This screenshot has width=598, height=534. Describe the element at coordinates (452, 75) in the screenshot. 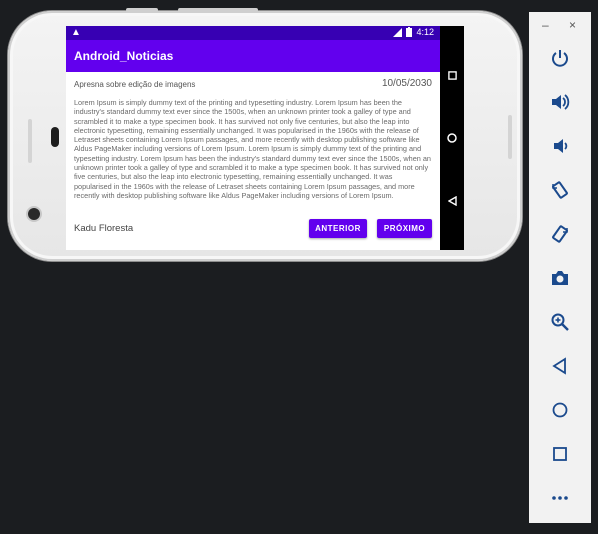

I see `square-icon` at that location.